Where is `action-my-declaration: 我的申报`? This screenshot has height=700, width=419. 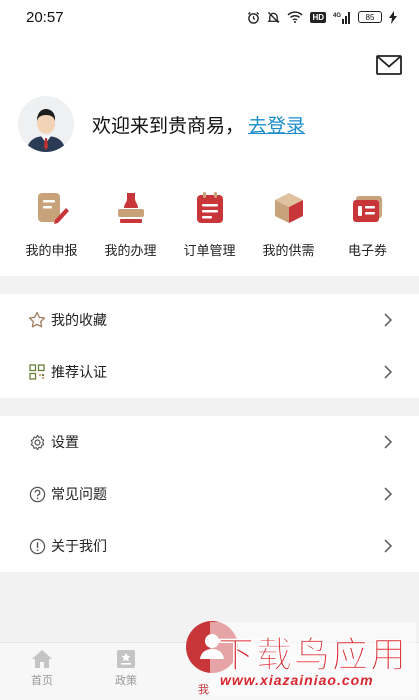 action-my-declaration: 我的申报 is located at coordinates (52, 230).